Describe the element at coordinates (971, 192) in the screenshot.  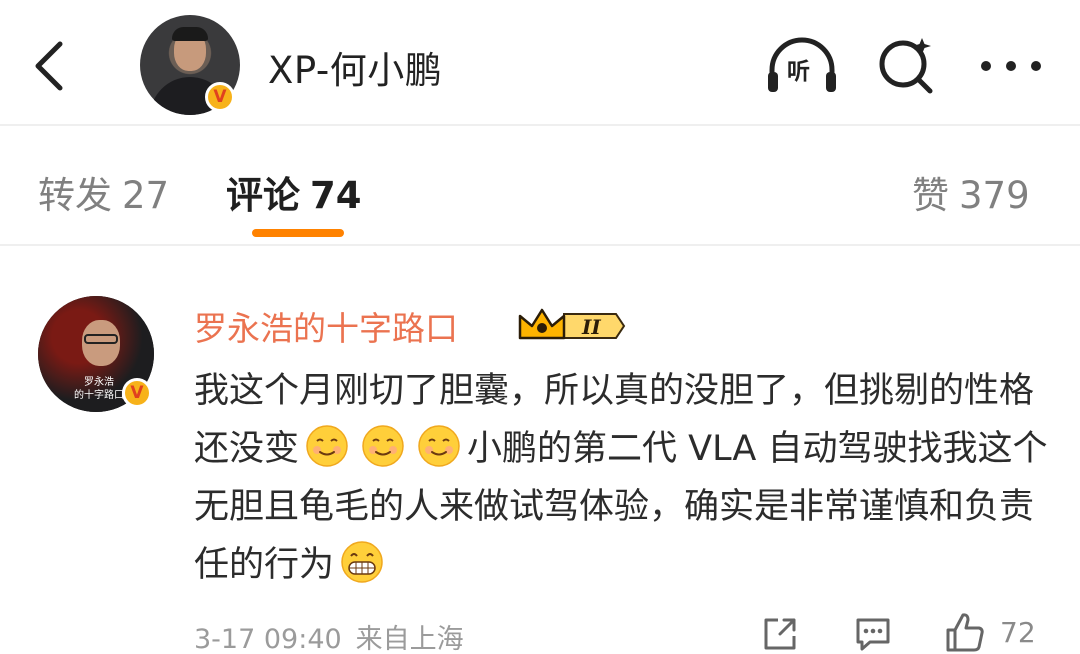
I see `tab-likes: 赞 379` at that location.